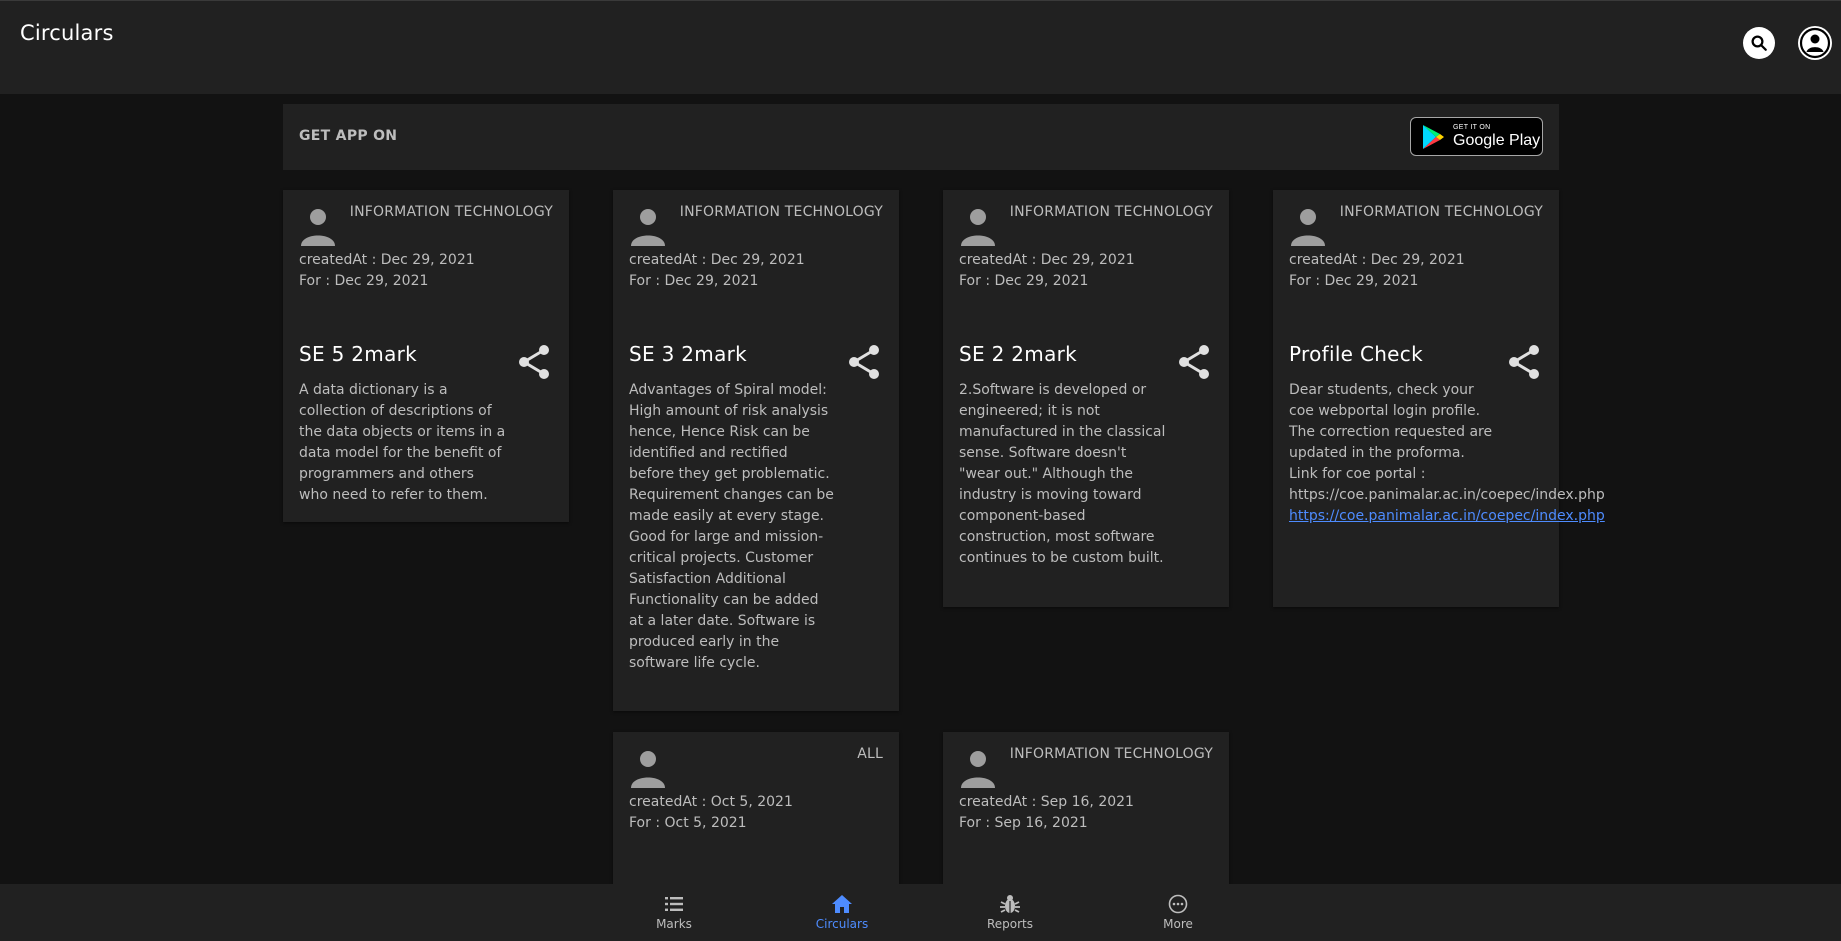  What do you see at coordinates (870, 754) in the screenshot?
I see `department-label: ALL` at bounding box center [870, 754].